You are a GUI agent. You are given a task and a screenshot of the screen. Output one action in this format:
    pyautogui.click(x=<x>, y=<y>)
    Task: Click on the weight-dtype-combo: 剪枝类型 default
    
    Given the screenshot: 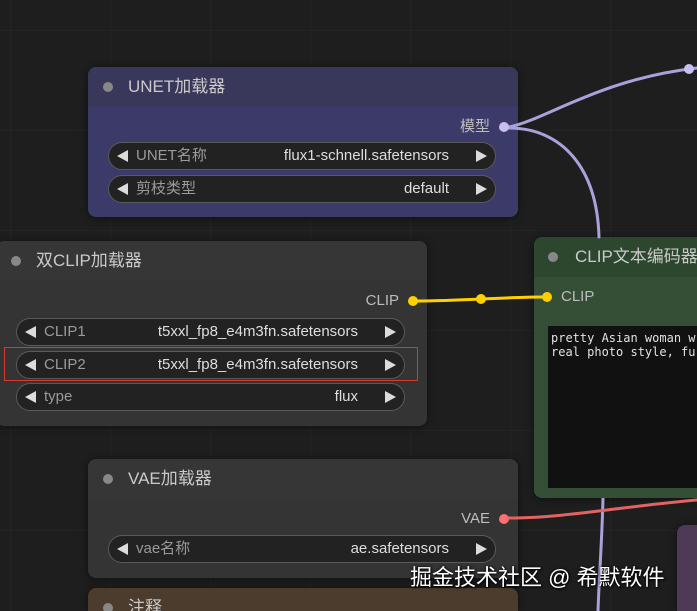 What is the action you would take?
    pyautogui.click(x=302, y=189)
    